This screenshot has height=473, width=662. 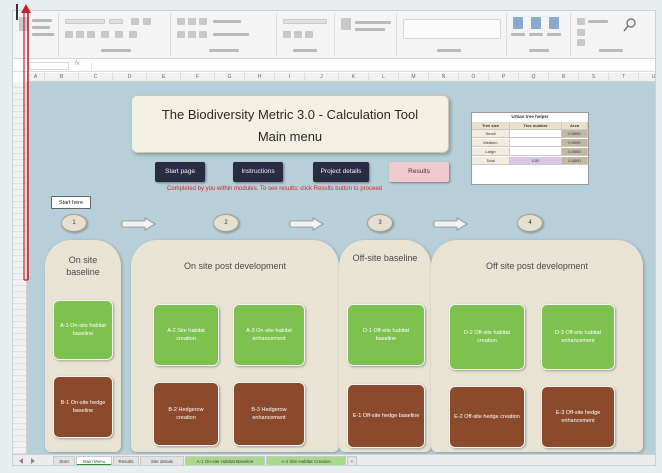 What do you see at coordinates (198, 77) in the screenshot?
I see `column-header: F` at bounding box center [198, 77].